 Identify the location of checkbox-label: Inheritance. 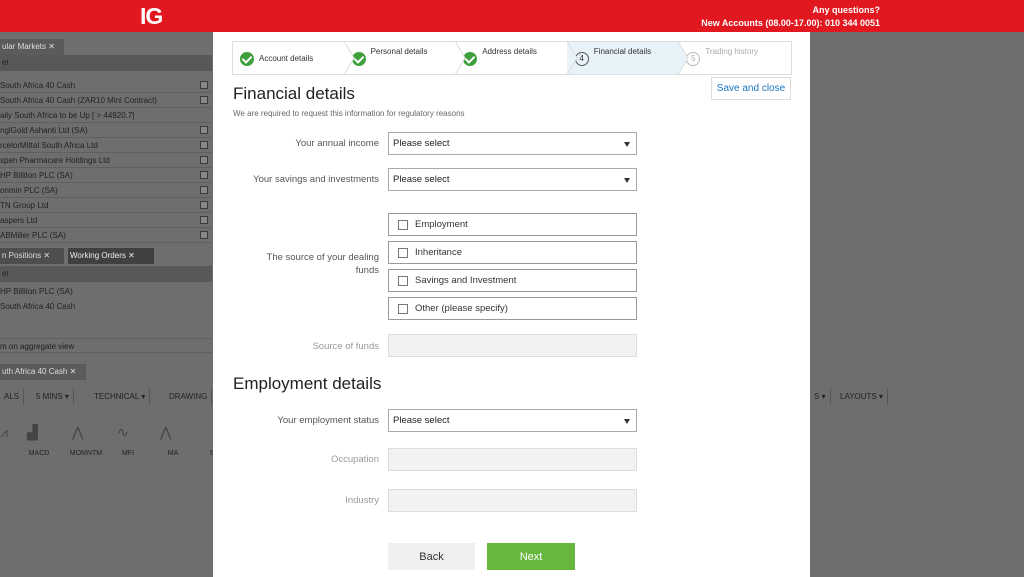
(439, 252).